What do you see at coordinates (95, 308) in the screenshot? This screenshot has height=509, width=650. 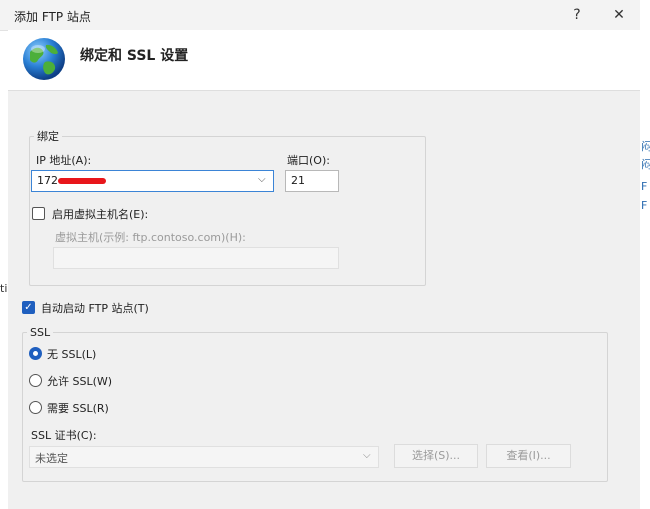 I see `auto-start-label: 自动启动 FTP 站点(T)` at bounding box center [95, 308].